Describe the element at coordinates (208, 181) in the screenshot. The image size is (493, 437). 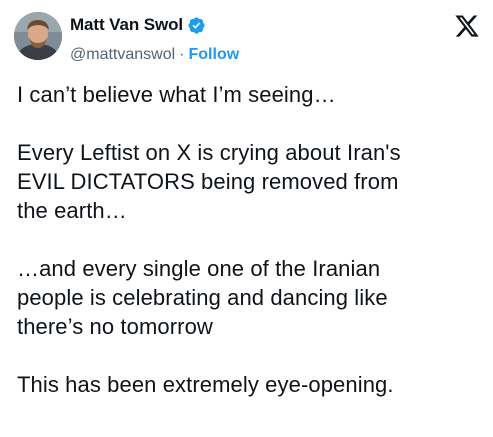
I see `tweet-line: EVIL DICTATORS being removed from` at that location.